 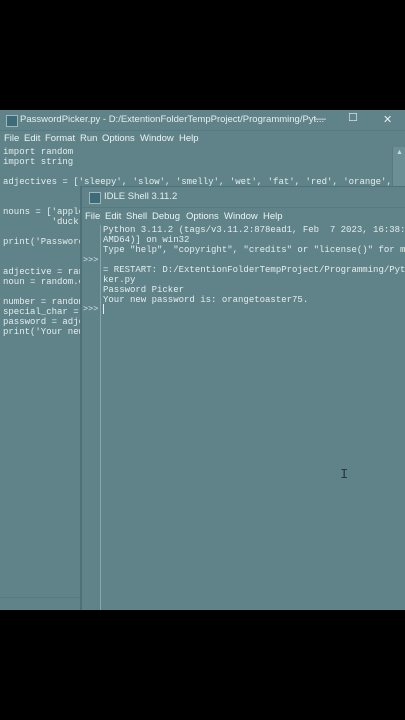 I want to click on shell-menu-file: File, so click(x=92, y=216).